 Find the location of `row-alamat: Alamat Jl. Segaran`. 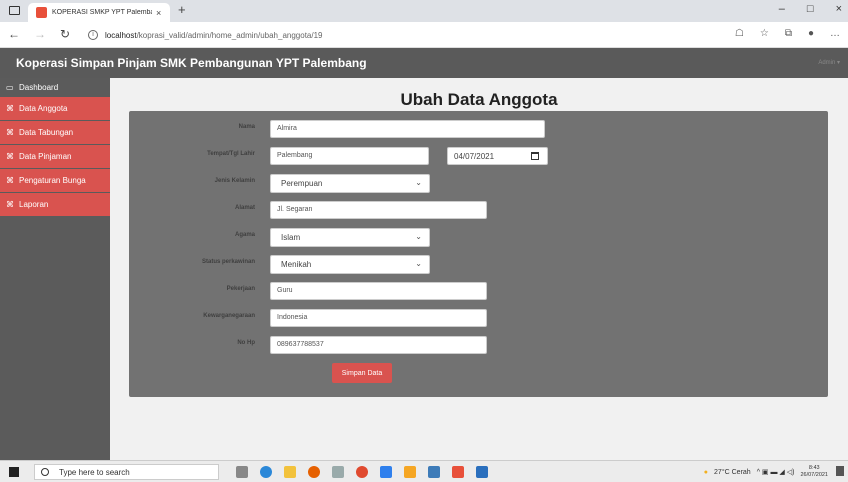

row-alamat: Alamat Jl. Segaran is located at coordinates (478, 210).